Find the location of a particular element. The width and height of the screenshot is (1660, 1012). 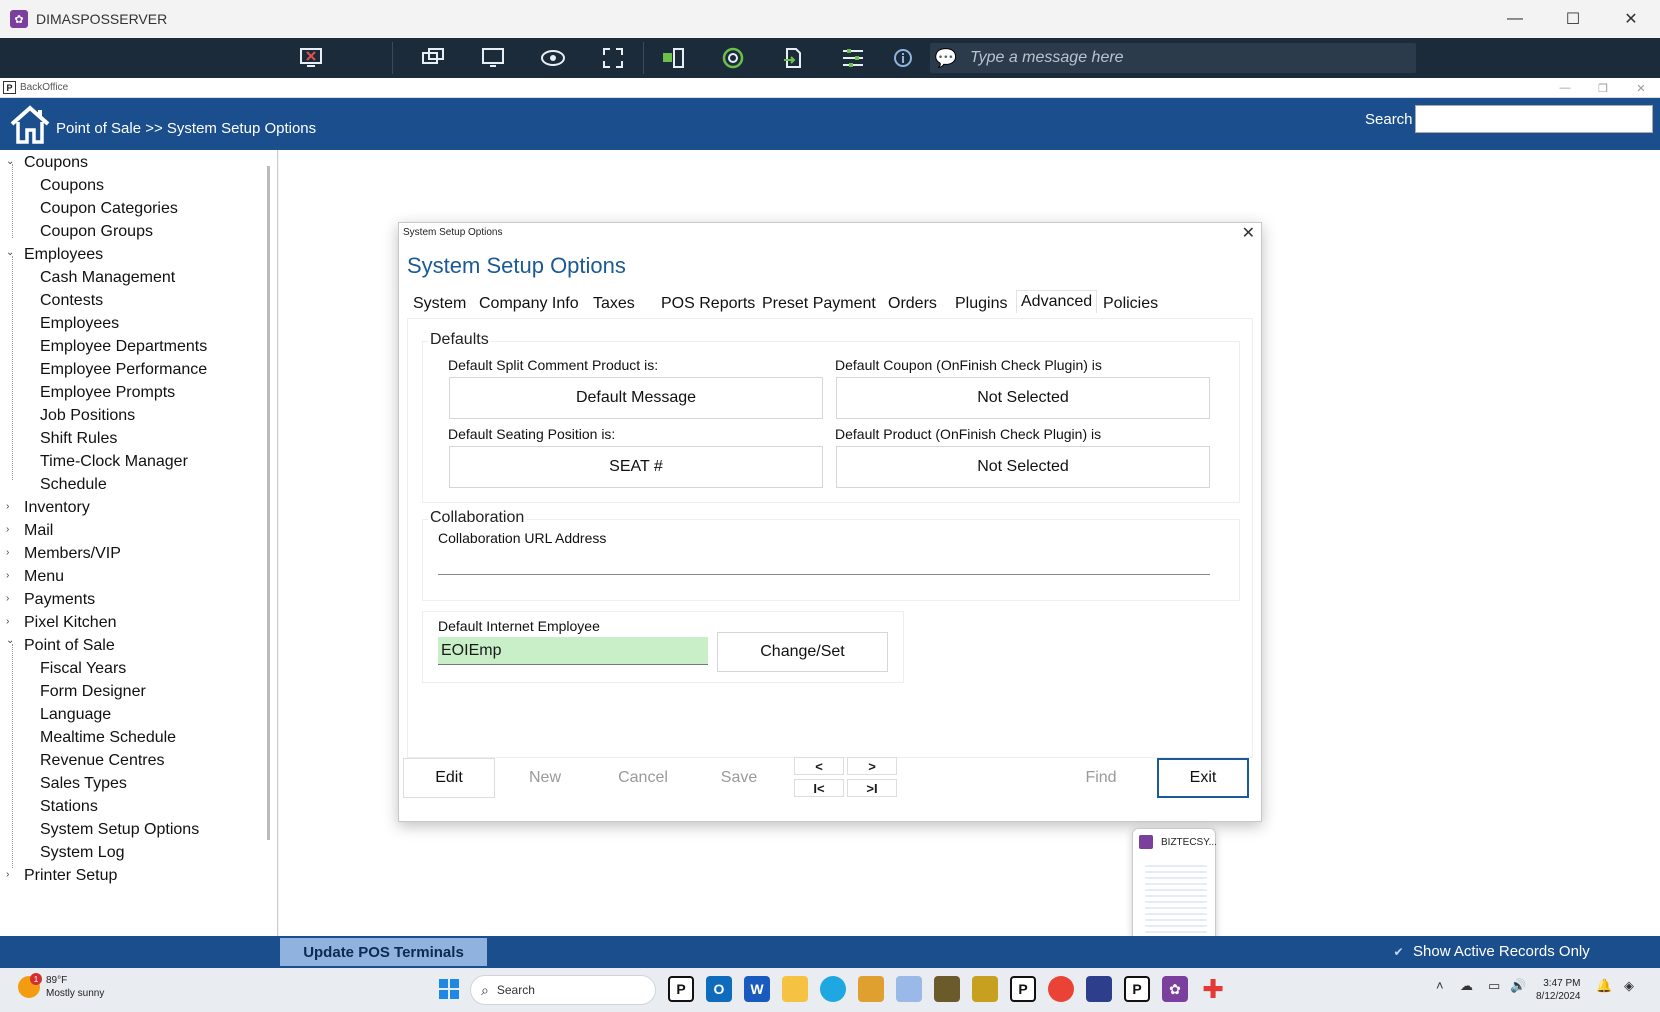

sidebar-item-pixel-kitchen: Pixel Kitchen is located at coordinates (70, 623).